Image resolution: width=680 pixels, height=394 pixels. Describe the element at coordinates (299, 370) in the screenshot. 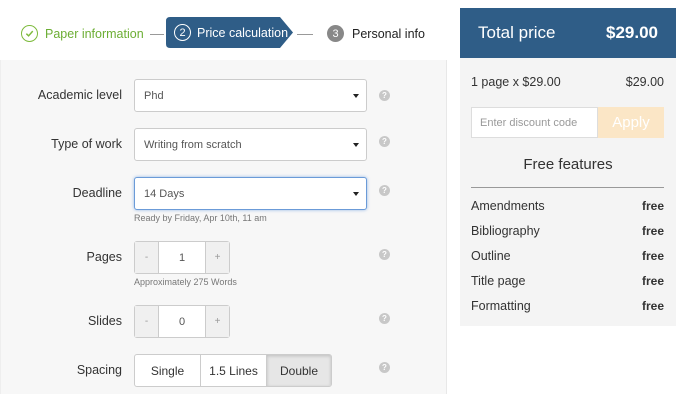

I see `spacing-double-button: Double` at that location.